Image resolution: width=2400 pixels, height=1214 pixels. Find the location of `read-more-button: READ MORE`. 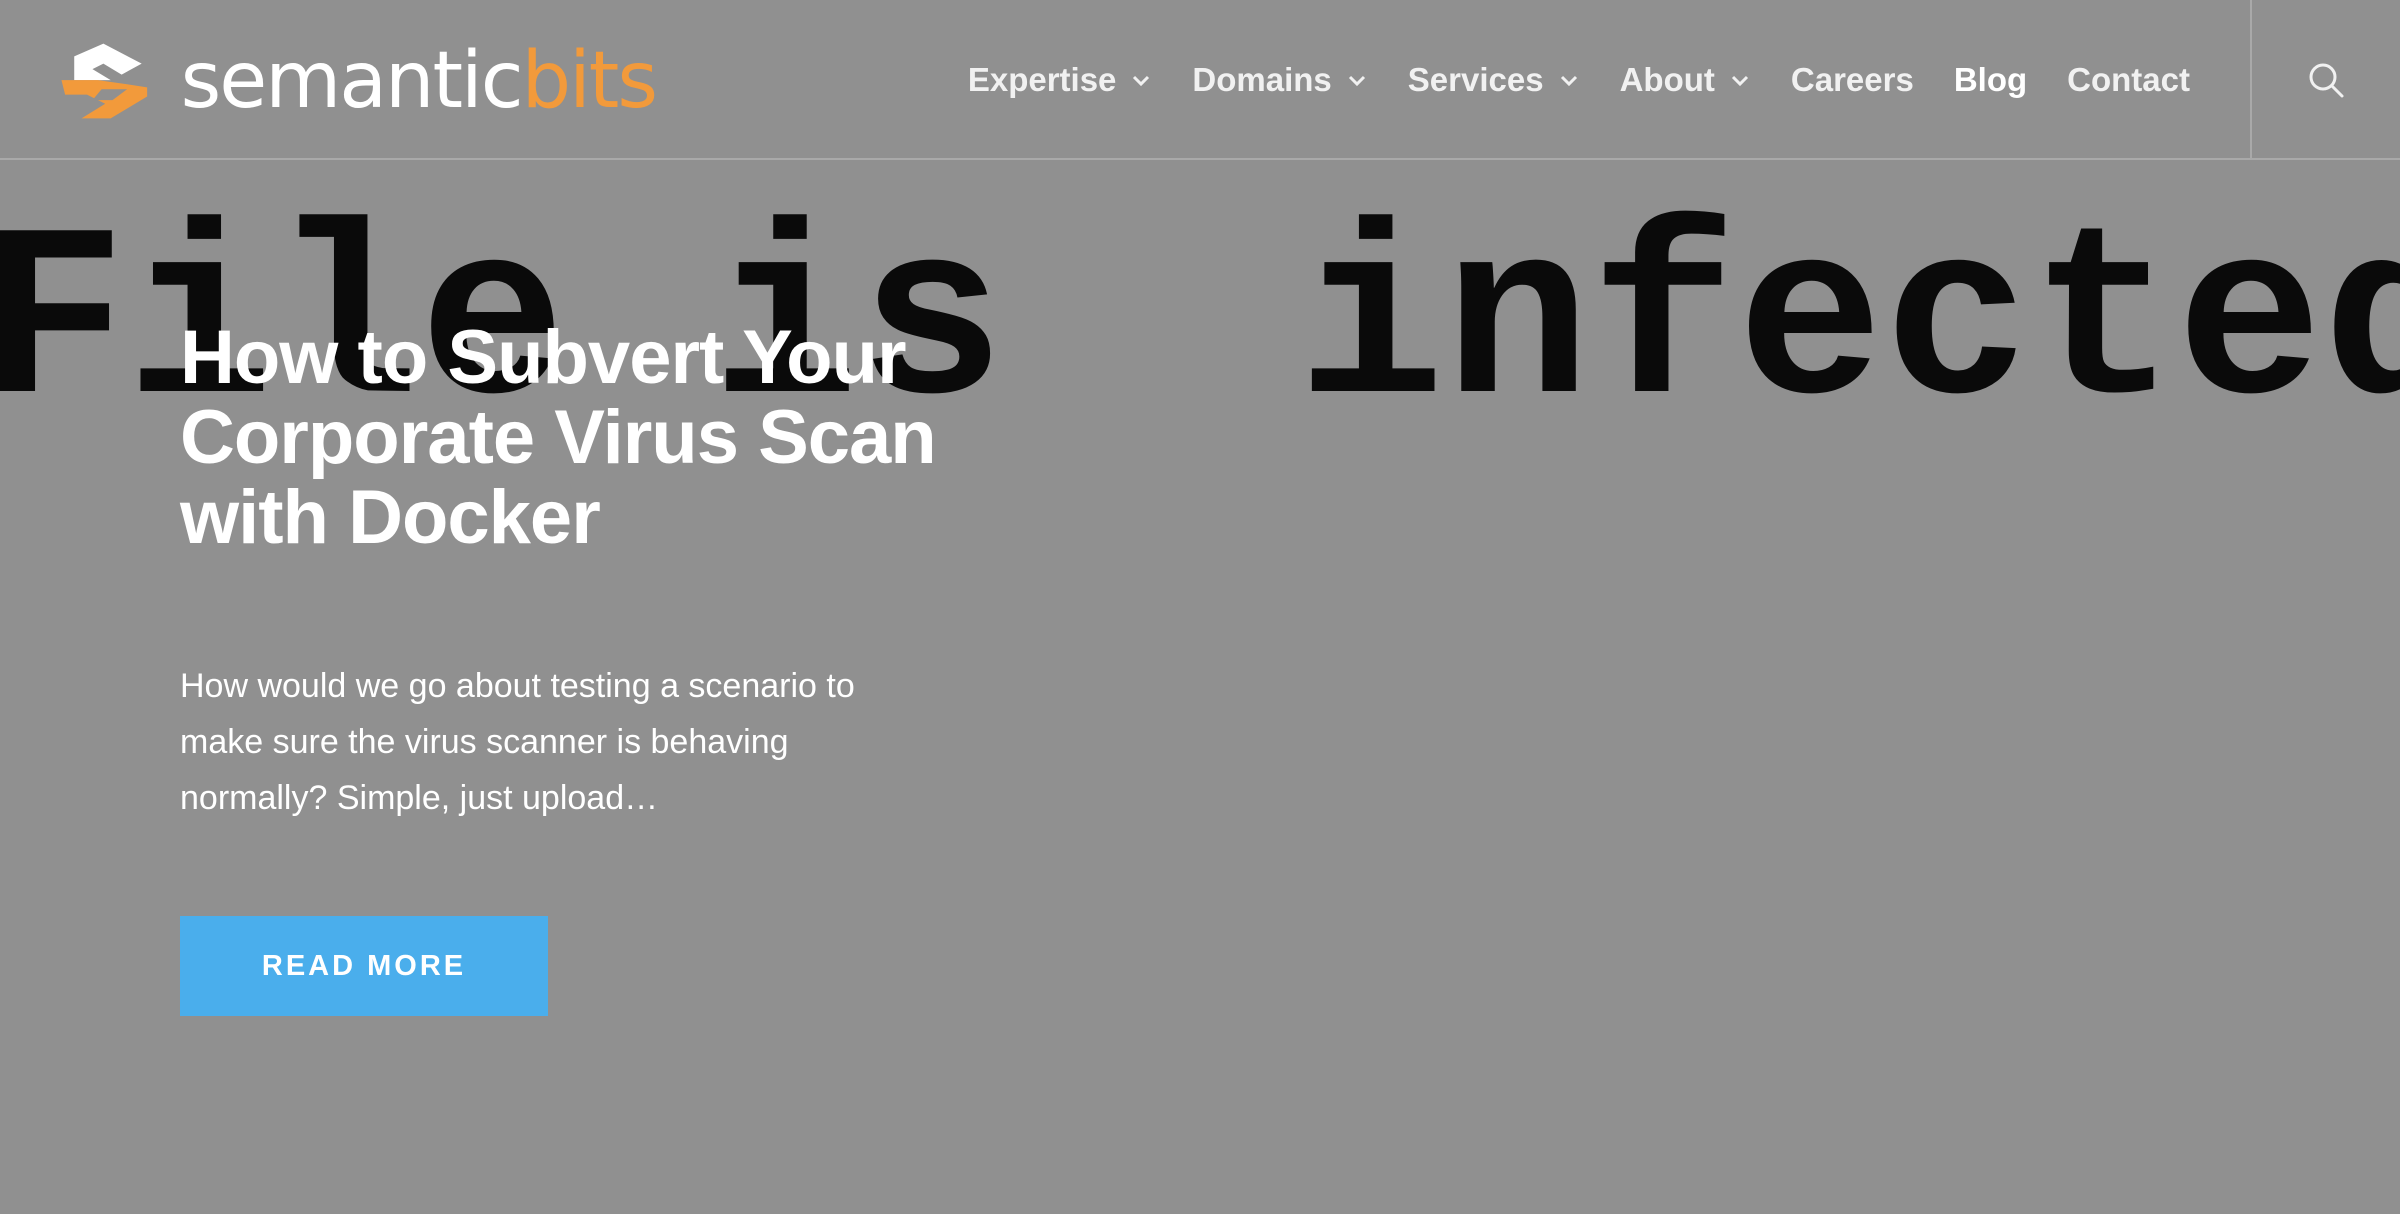

read-more-button: READ MORE is located at coordinates (364, 966).